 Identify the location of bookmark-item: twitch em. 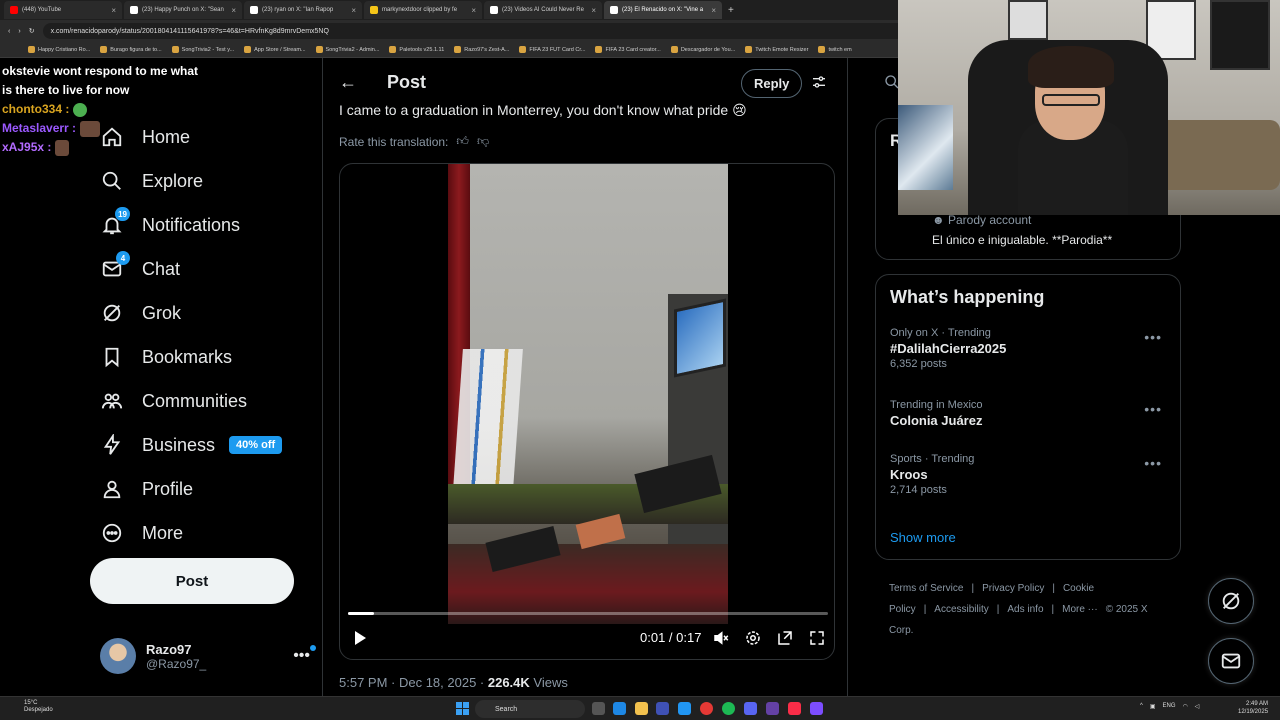
(835, 49).